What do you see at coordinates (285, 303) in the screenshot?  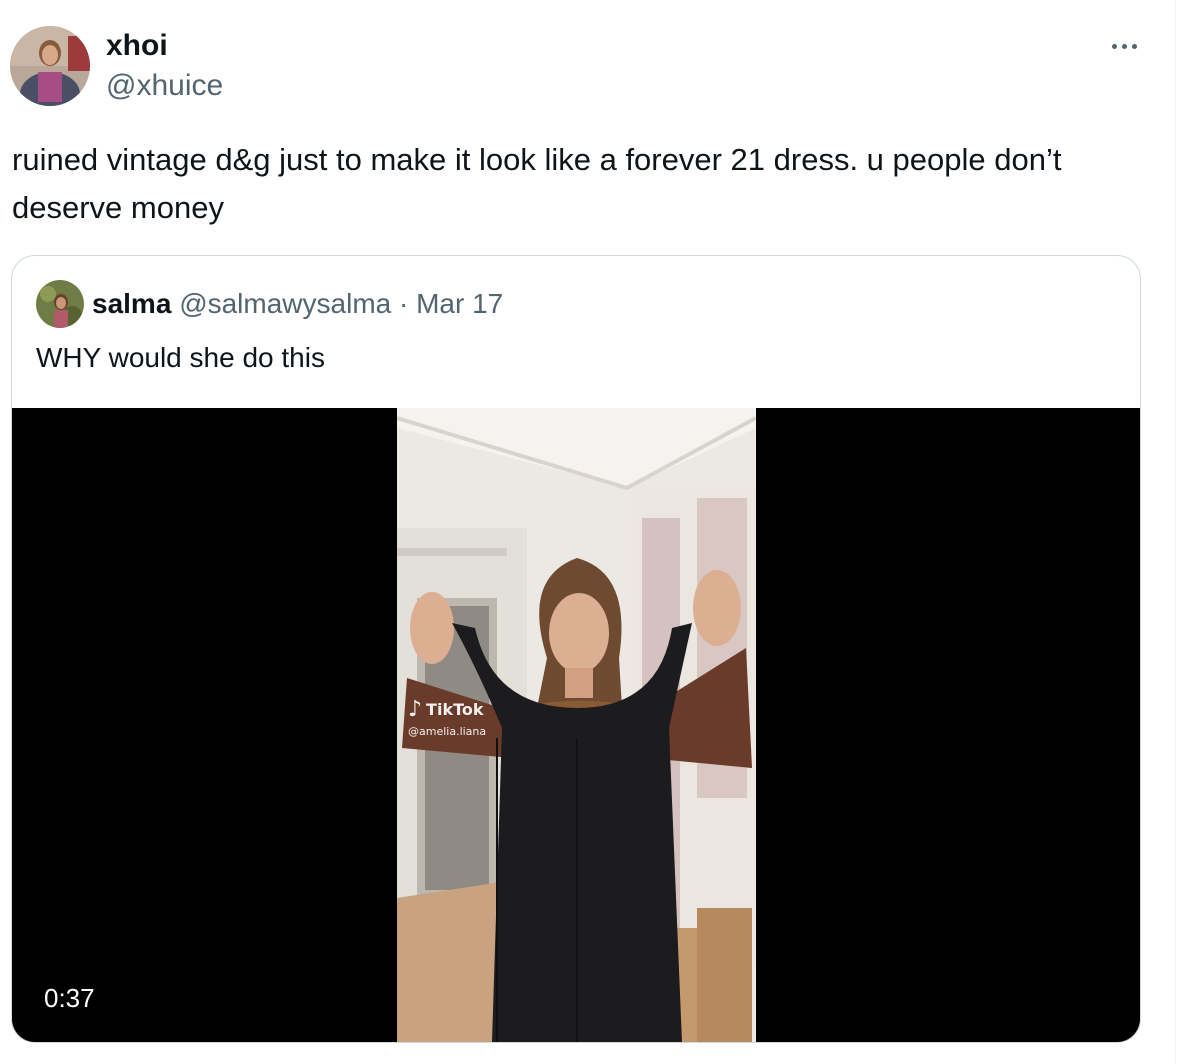 I see `quoted-author-handle: @salmawysalma` at bounding box center [285, 303].